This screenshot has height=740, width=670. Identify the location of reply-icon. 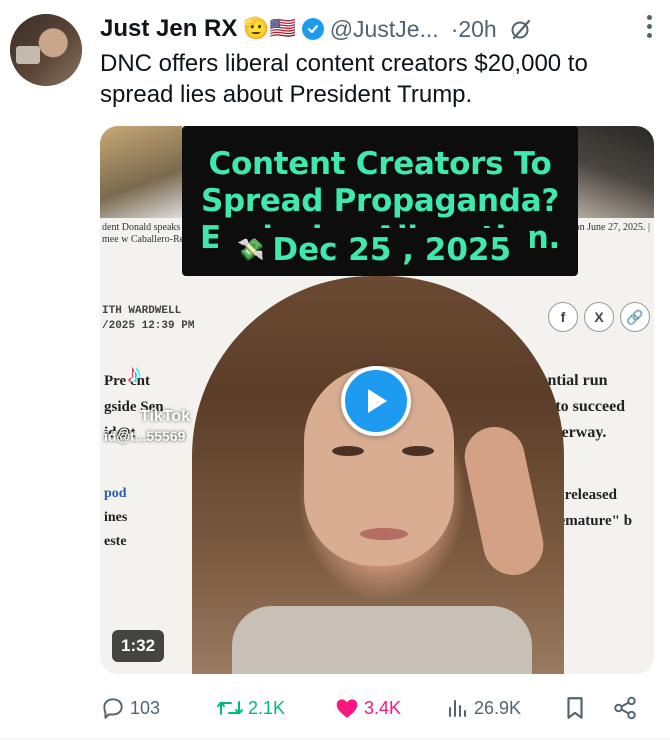
(113, 708).